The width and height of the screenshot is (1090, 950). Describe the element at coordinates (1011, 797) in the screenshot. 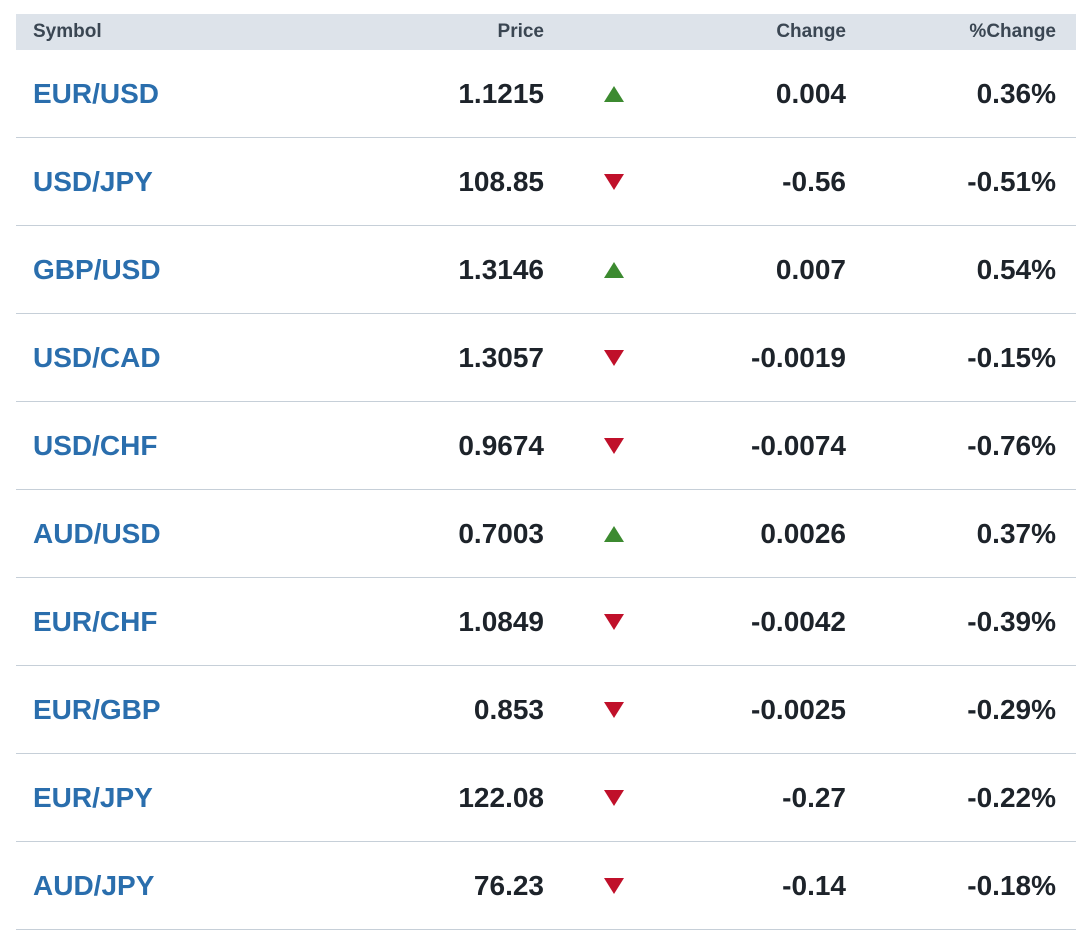

I see `pct-change-value: -0.22%` at that location.